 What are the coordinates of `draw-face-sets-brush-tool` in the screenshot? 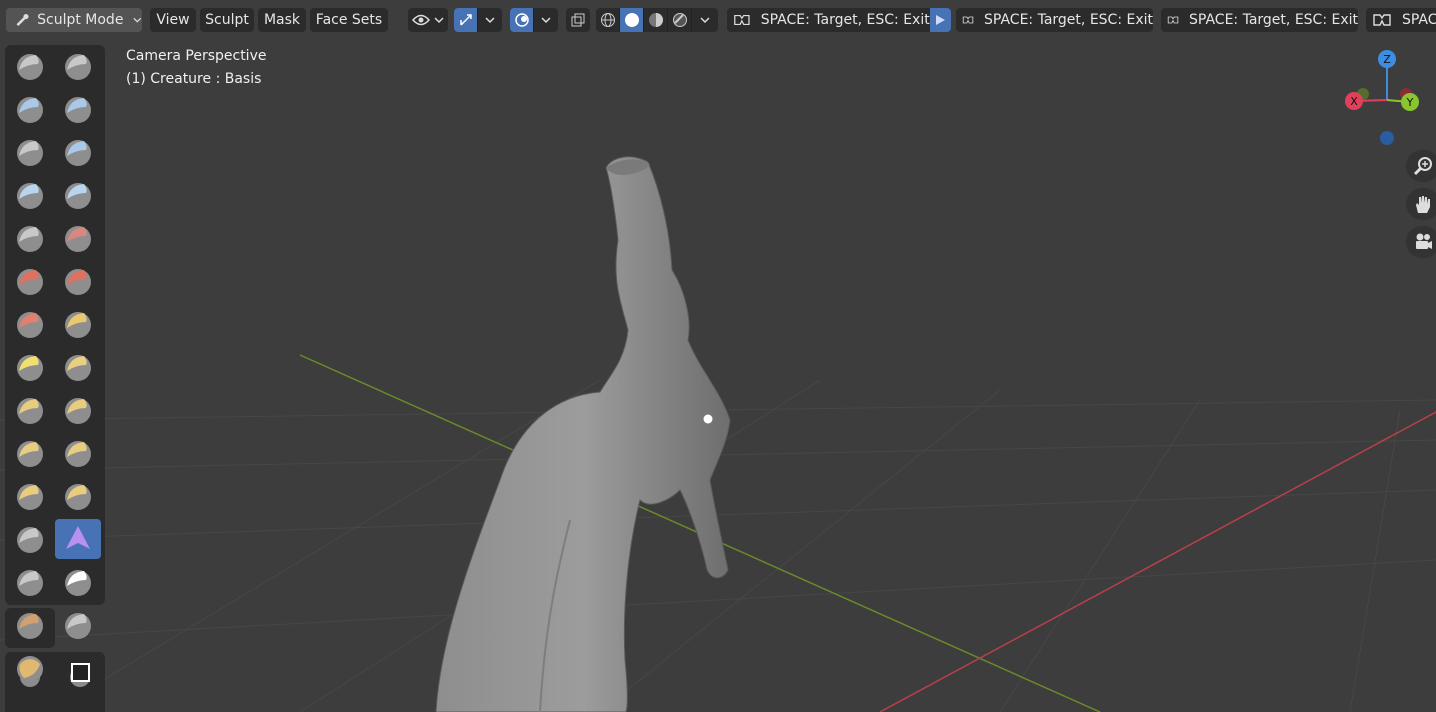 It's located at (78, 625).